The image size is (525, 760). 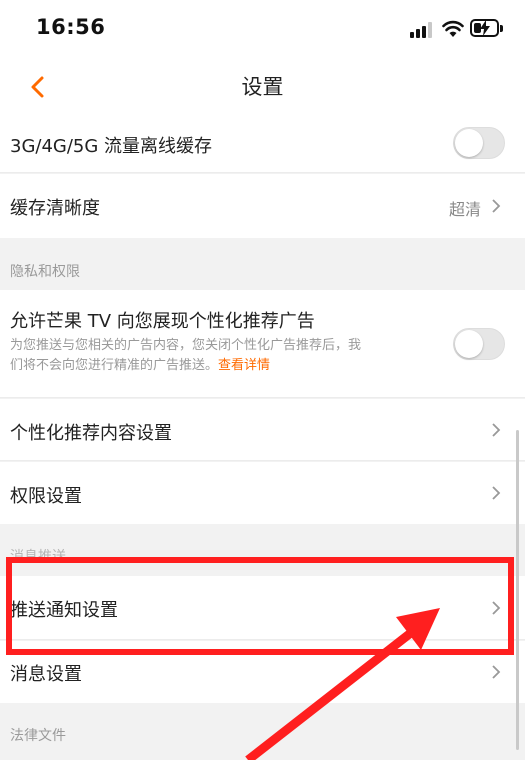 I want to click on section-legal-label: 法律文件, so click(x=38, y=736).